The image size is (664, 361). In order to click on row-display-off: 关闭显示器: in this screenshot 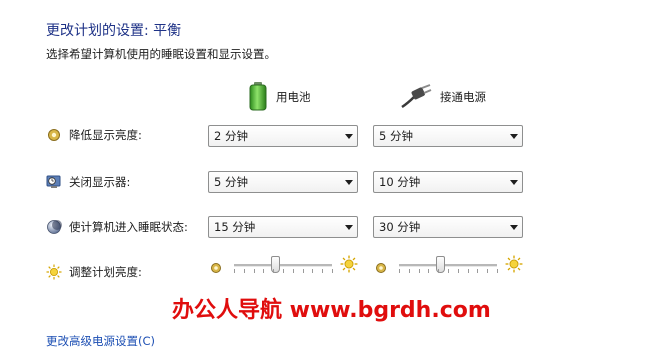, I will do `click(88, 182)`.